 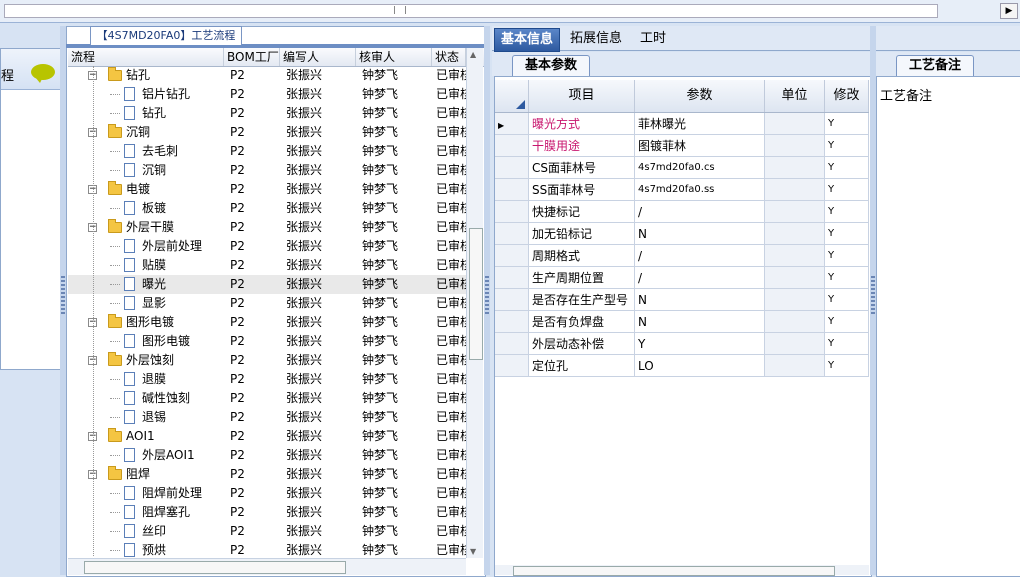 What do you see at coordinates (582, 190) in the screenshot?
I see `param-item-cell: SS面菲林号` at bounding box center [582, 190].